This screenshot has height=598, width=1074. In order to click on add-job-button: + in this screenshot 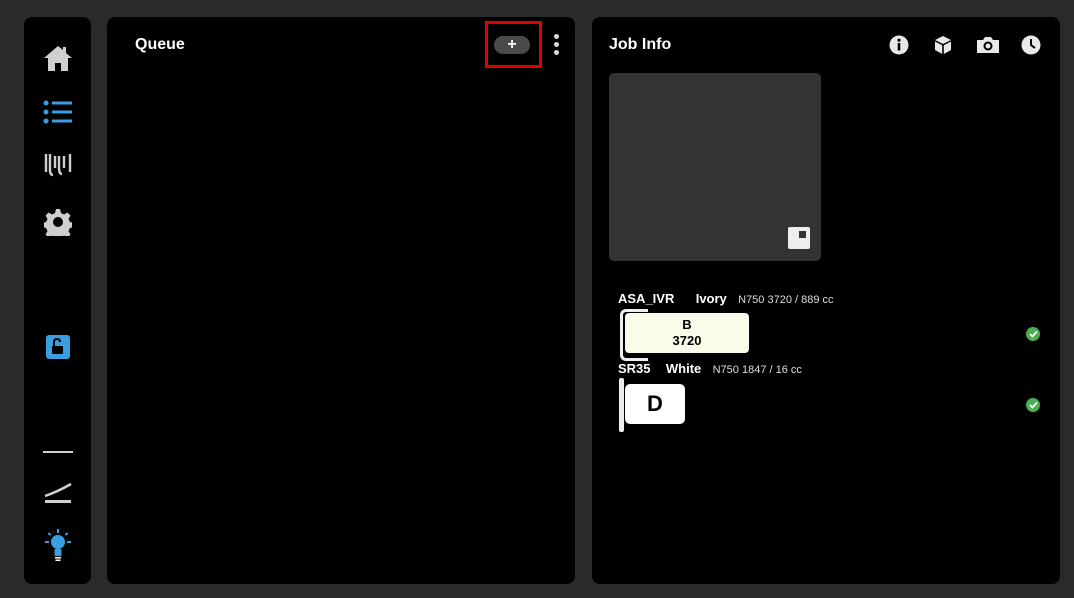, I will do `click(512, 45)`.